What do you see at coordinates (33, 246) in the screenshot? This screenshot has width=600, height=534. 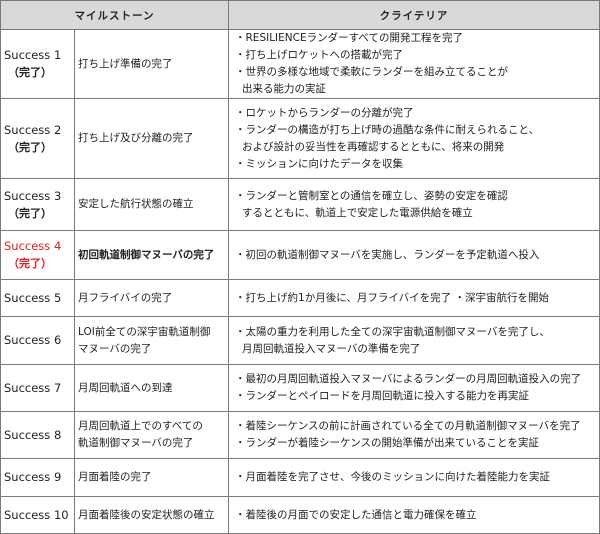 I see `milestone-id: Success 4` at bounding box center [33, 246].